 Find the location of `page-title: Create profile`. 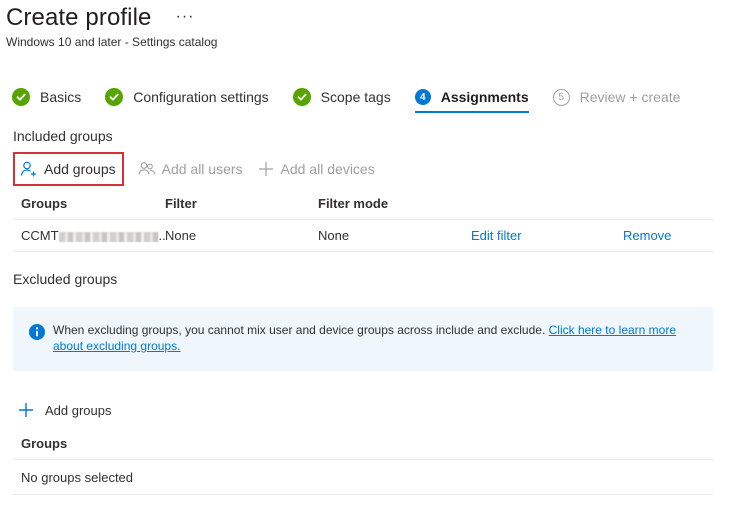

page-title: Create profile is located at coordinates (79, 17).